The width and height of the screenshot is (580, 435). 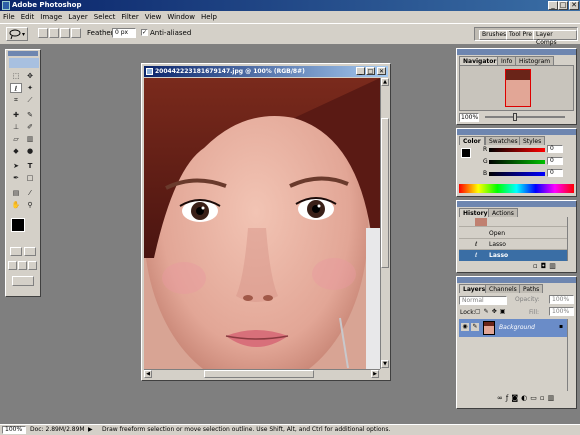 I want to click on pen-tool-icon: ✒, so click(x=16, y=178).